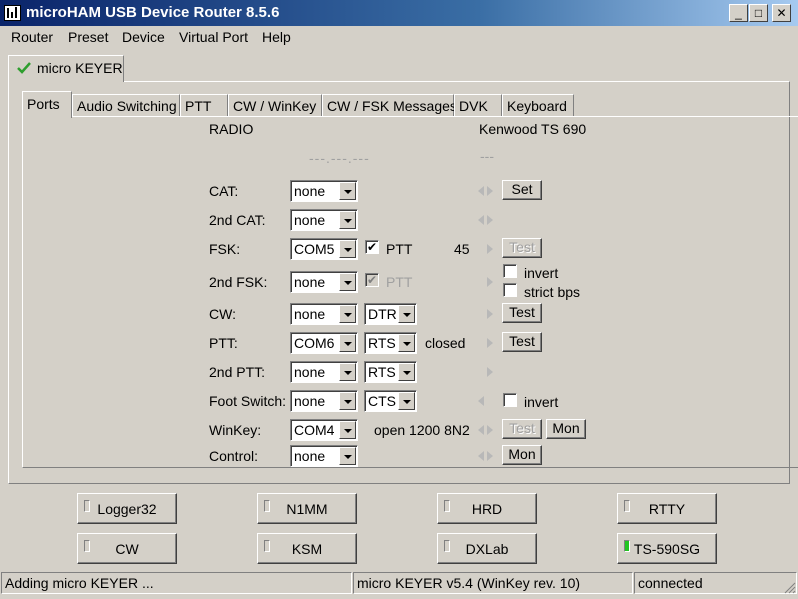 This screenshot has height=599, width=798. Describe the element at coordinates (88, 37) in the screenshot. I see `menu-preset: Preset` at that location.